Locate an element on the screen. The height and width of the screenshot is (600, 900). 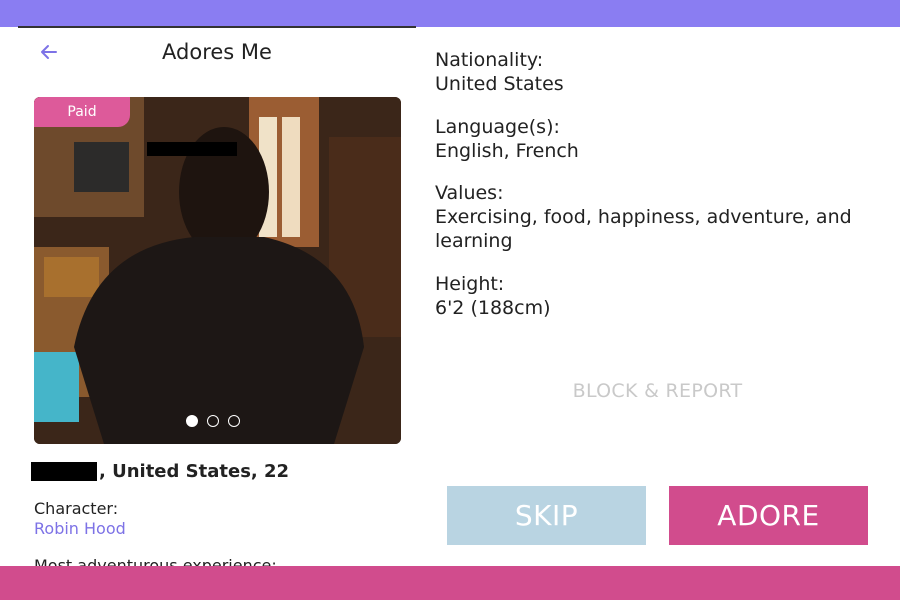
detail-value: 6'2 (188cm) is located at coordinates (493, 308).